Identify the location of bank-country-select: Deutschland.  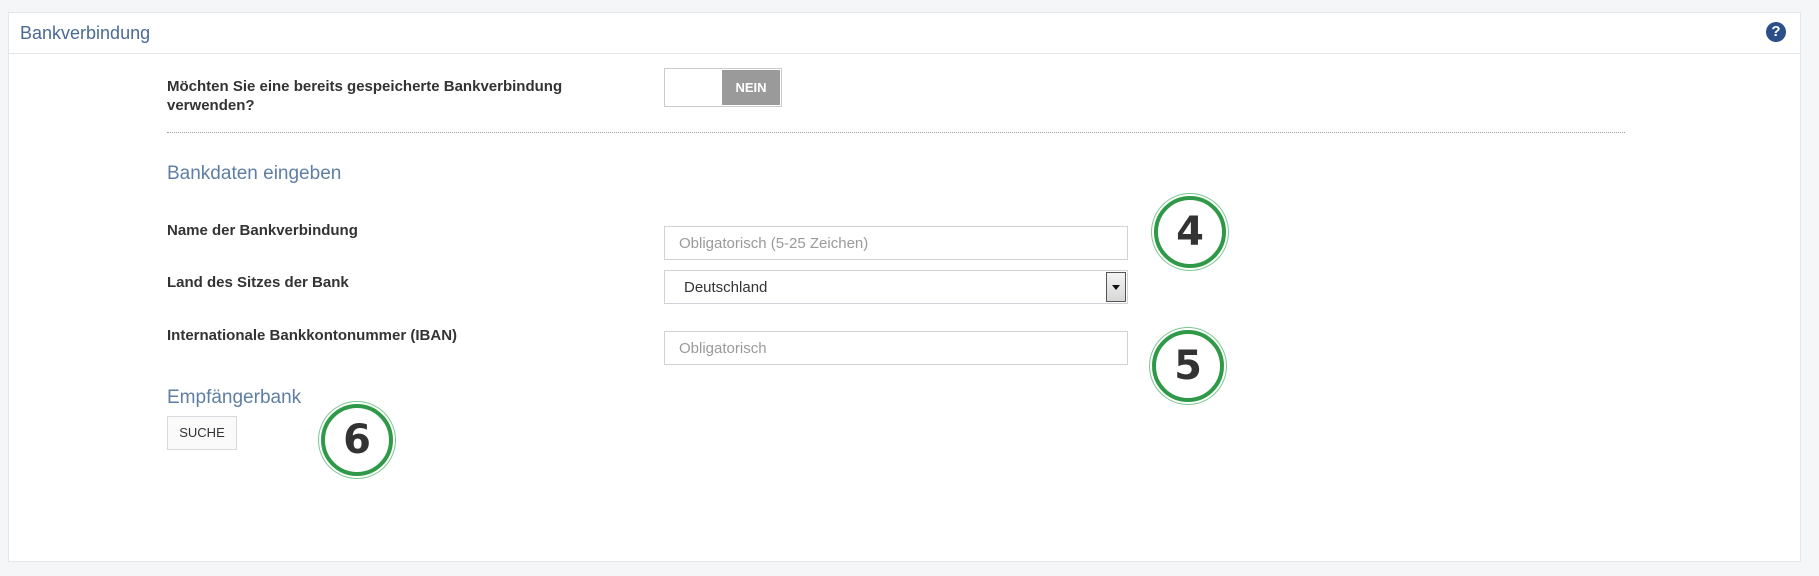
(896, 287).